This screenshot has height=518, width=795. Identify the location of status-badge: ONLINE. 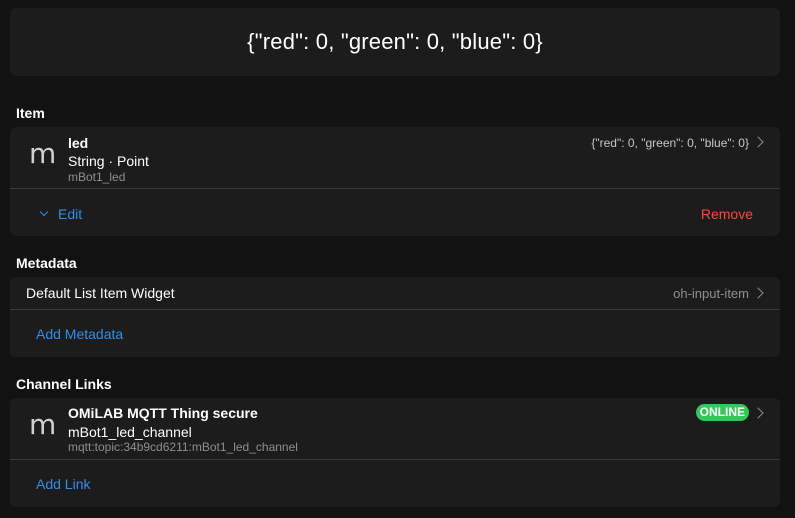
(722, 412).